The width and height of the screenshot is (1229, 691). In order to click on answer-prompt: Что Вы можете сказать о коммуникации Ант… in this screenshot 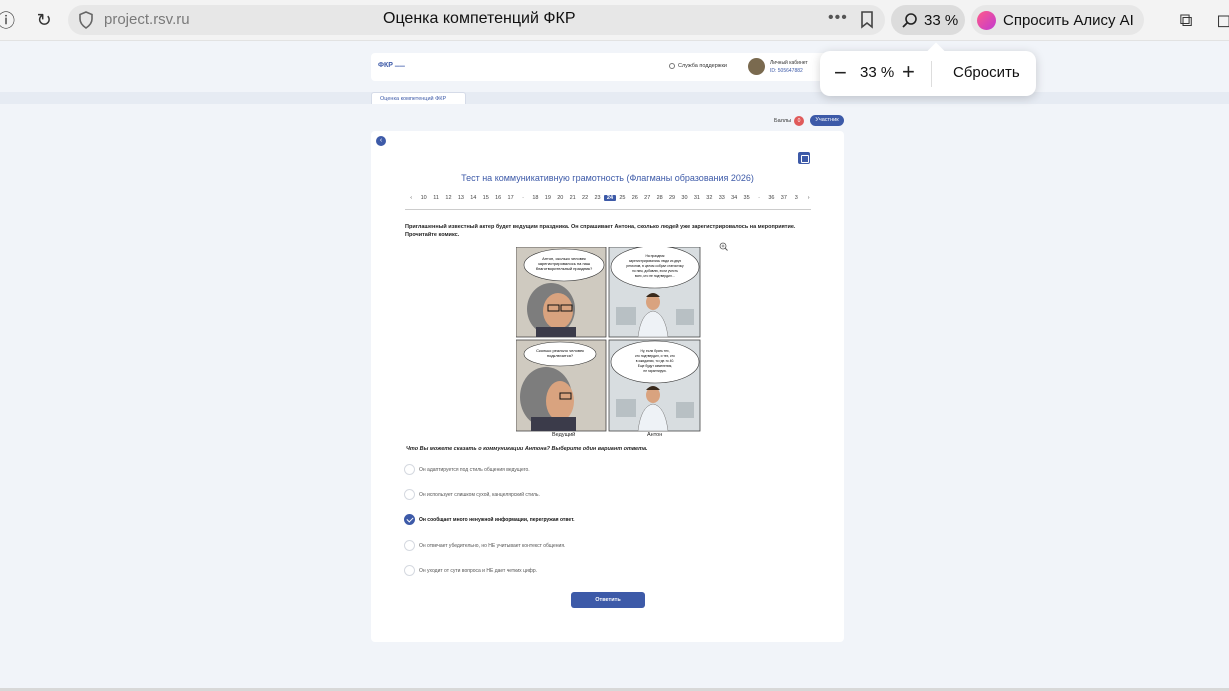, I will do `click(527, 449)`.